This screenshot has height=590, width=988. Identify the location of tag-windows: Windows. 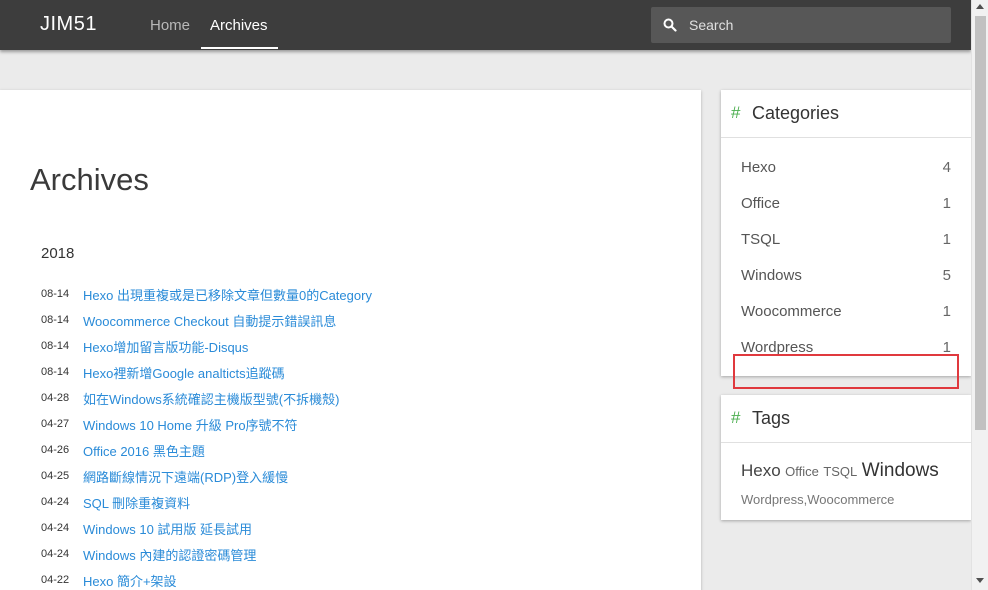
(900, 470).